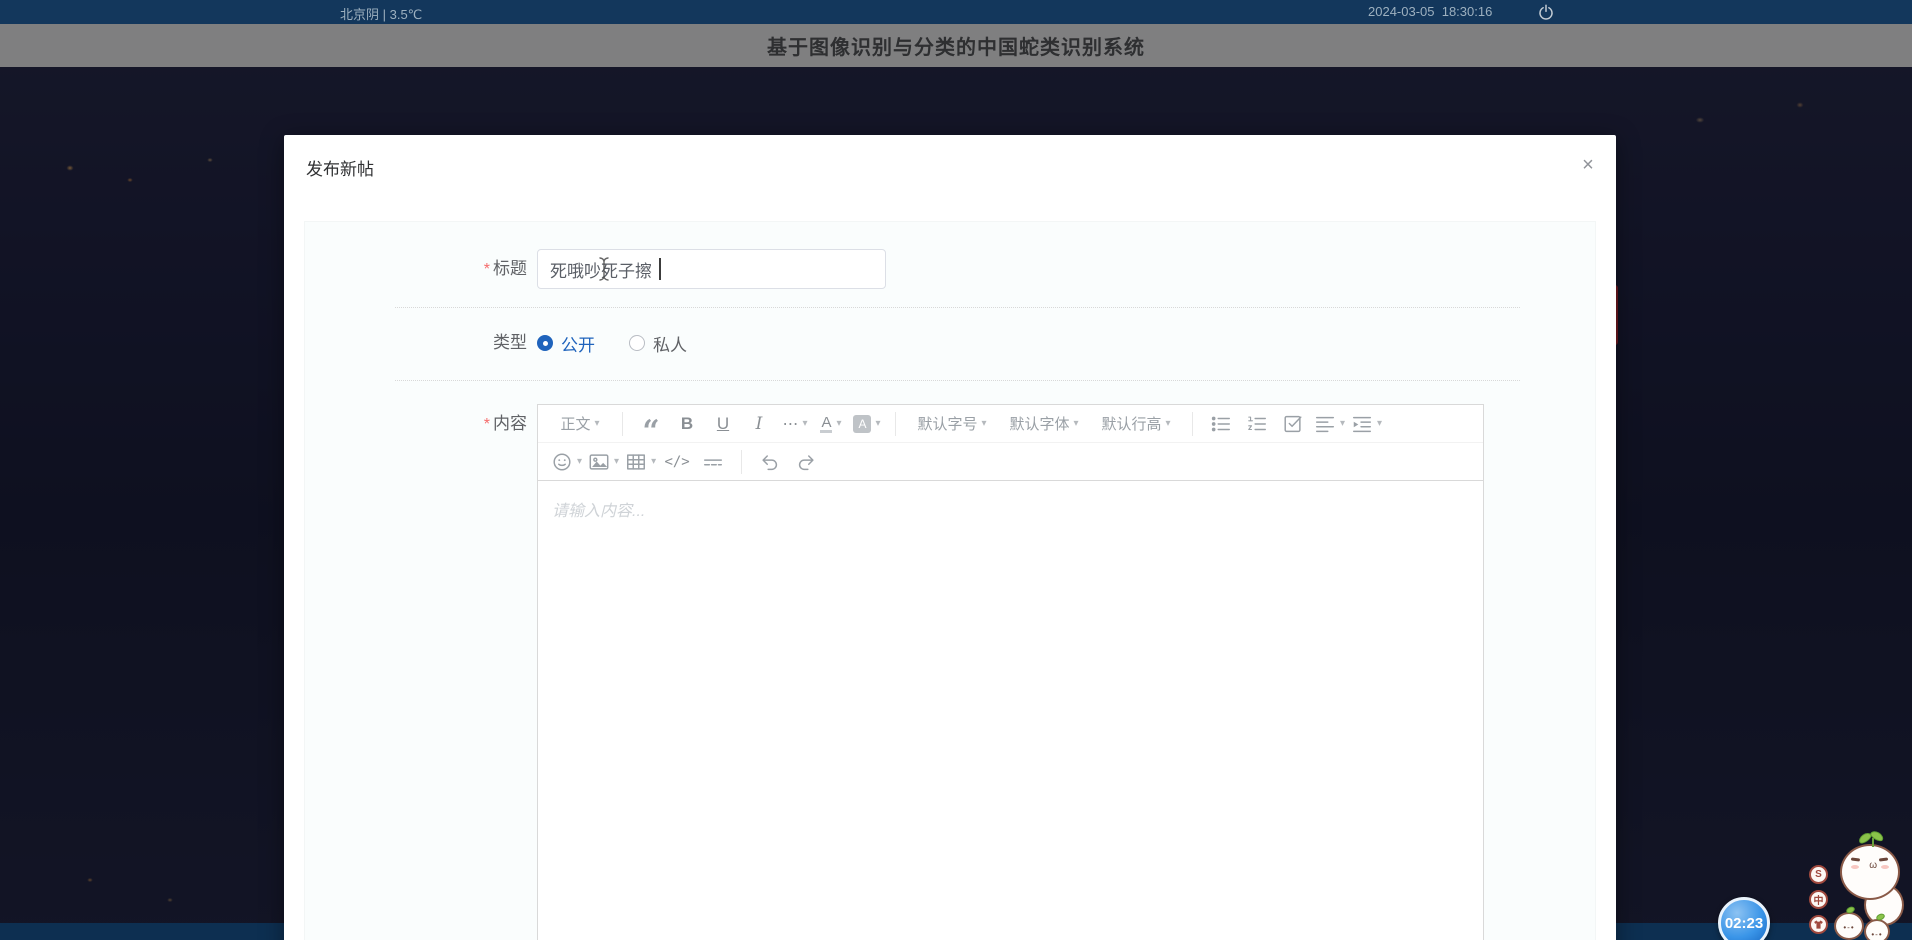  What do you see at coordinates (1546, 12) in the screenshot?
I see `power-icon` at bounding box center [1546, 12].